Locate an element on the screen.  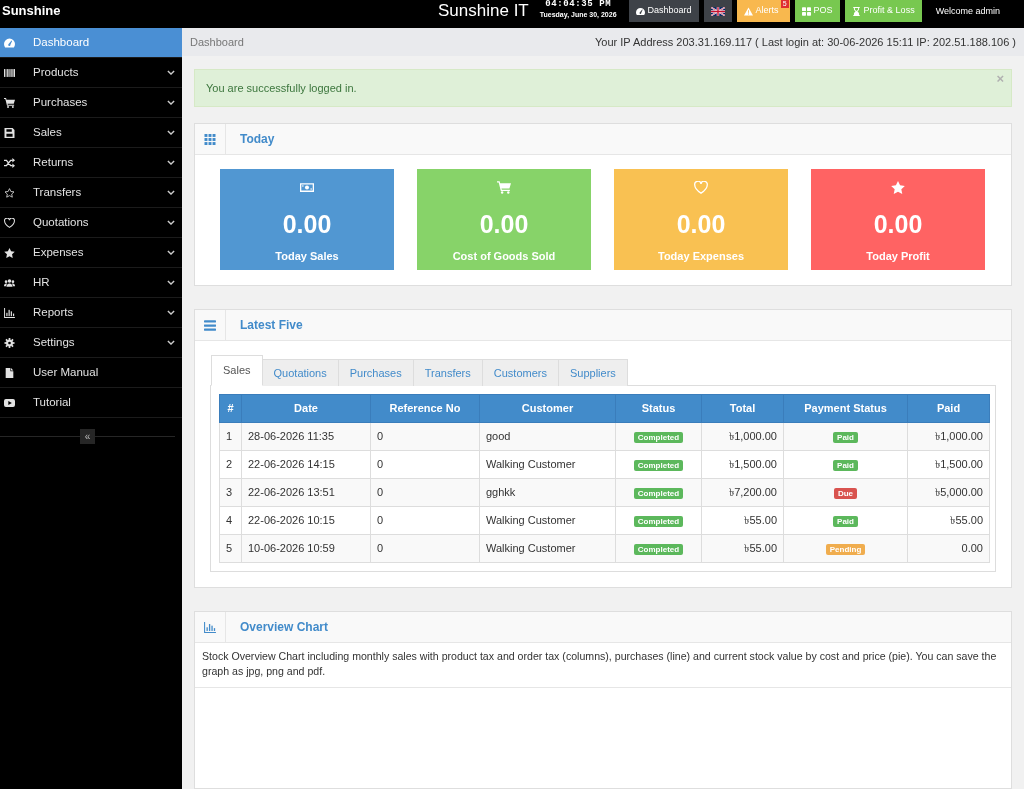
table-cell: 22-06-2026 14:15 is located at coordinates (306, 464).